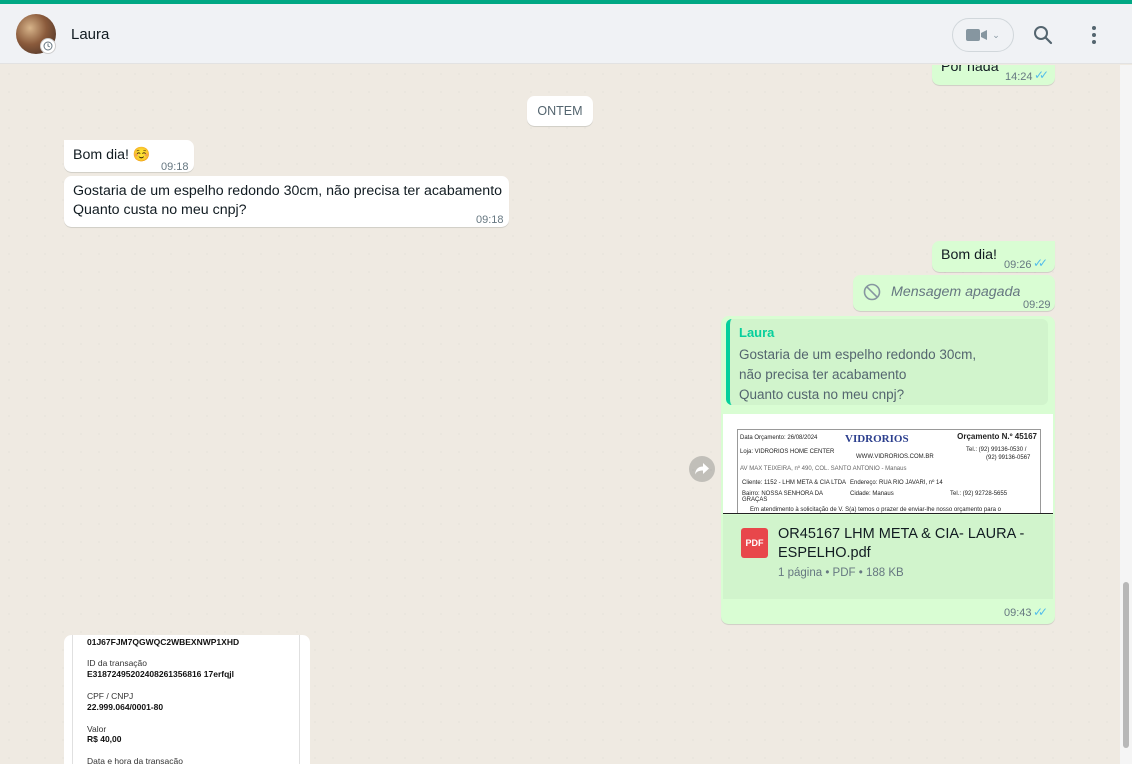  Describe the element at coordinates (1037, 305) in the screenshot. I see `message-time: 09:29` at that location.